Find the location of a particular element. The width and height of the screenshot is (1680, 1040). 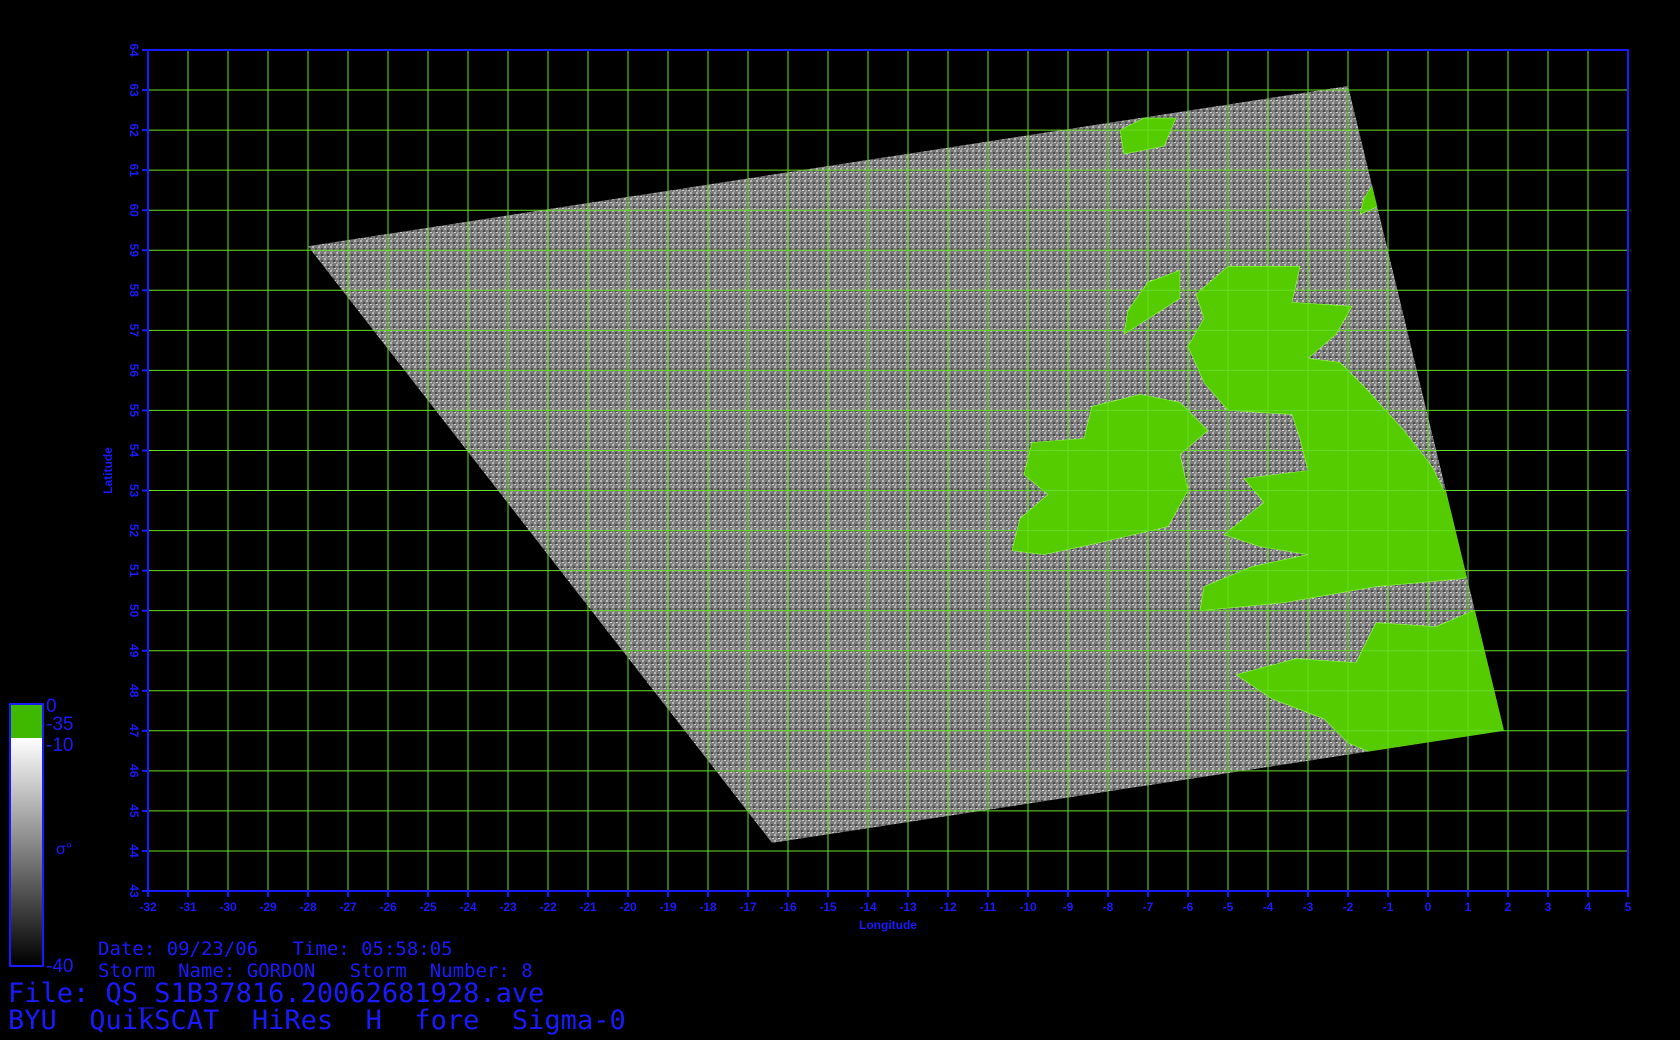

lon-tick-label: -1 is located at coordinates (1388, 907).